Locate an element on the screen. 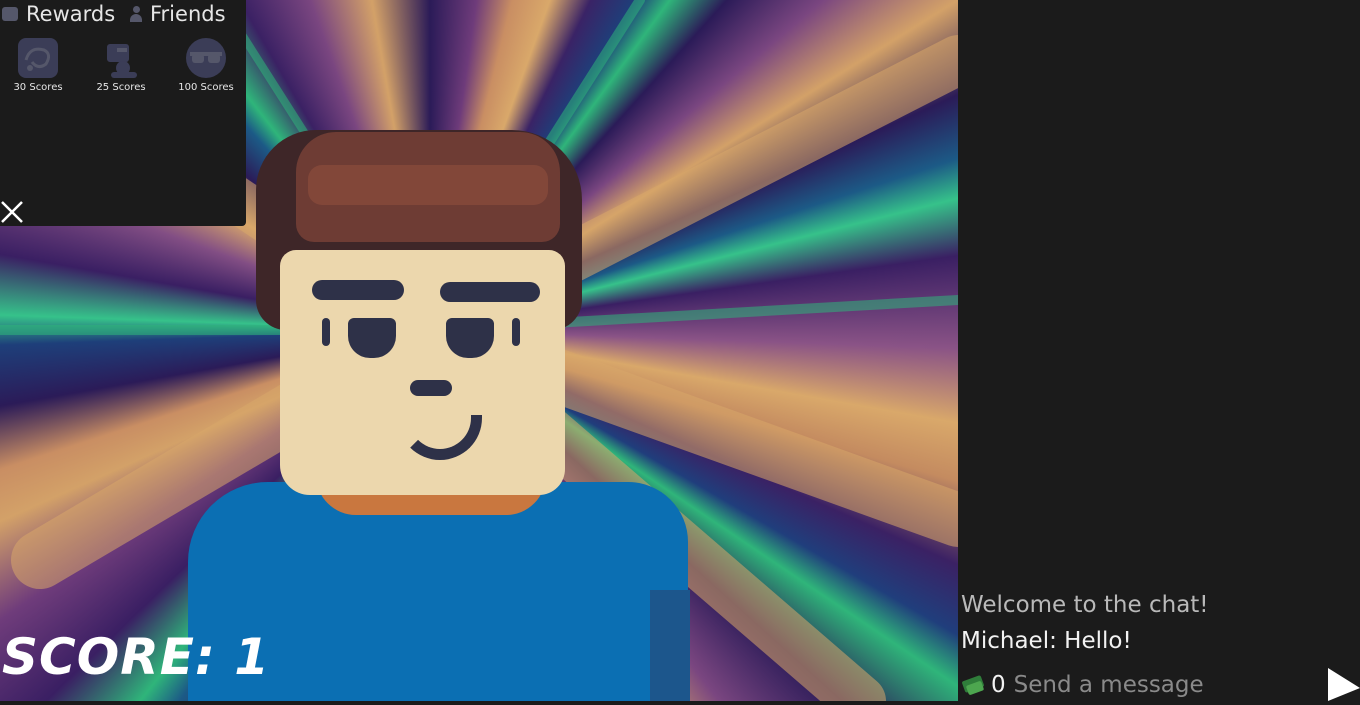  tab-rewards: Rewards is located at coordinates (58, 14).